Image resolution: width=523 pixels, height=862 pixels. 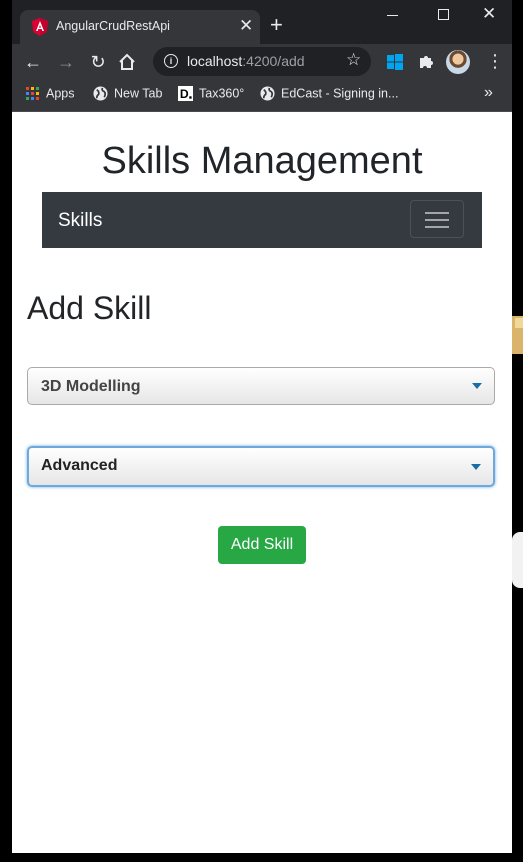 What do you see at coordinates (91, 386) in the screenshot?
I see `skill-select-value: 3D Modelling` at bounding box center [91, 386].